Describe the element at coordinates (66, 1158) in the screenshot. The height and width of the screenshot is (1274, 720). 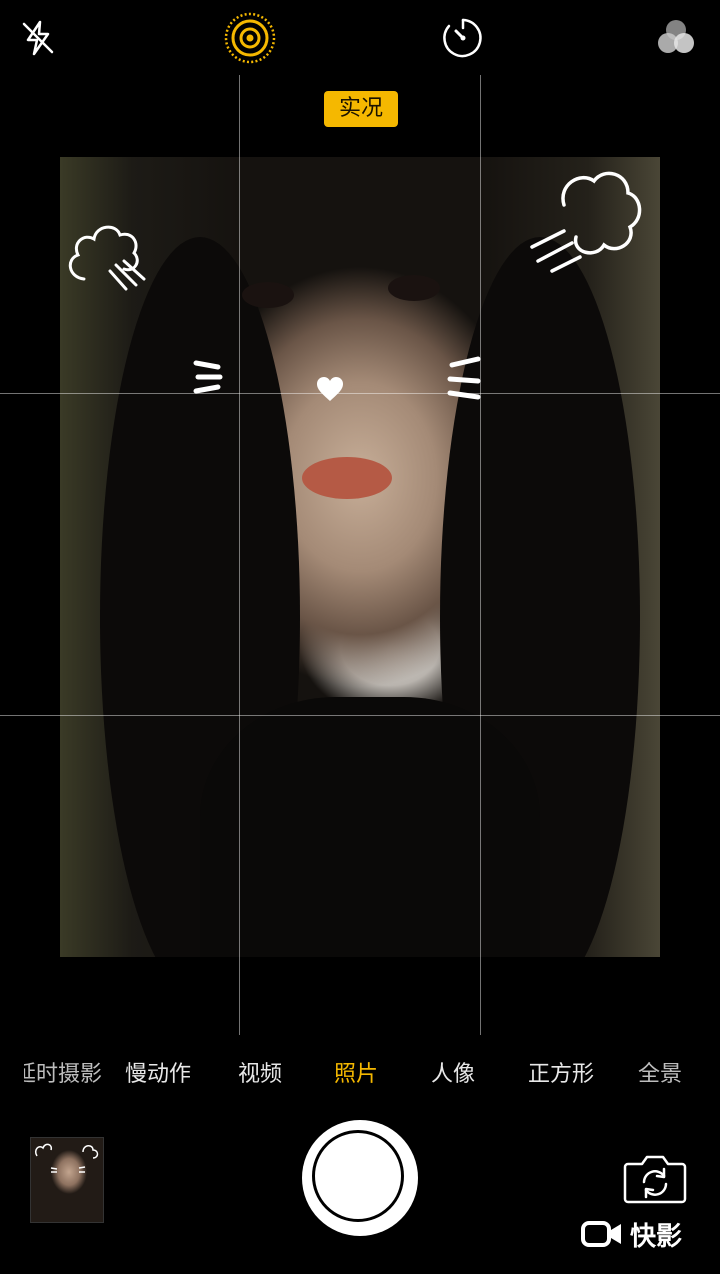
I see `thumbnail-stickers` at that location.